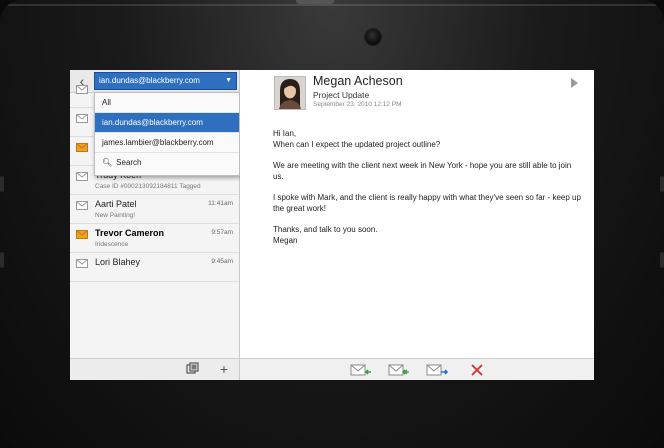  I want to click on sender-avatar, so click(290, 93).